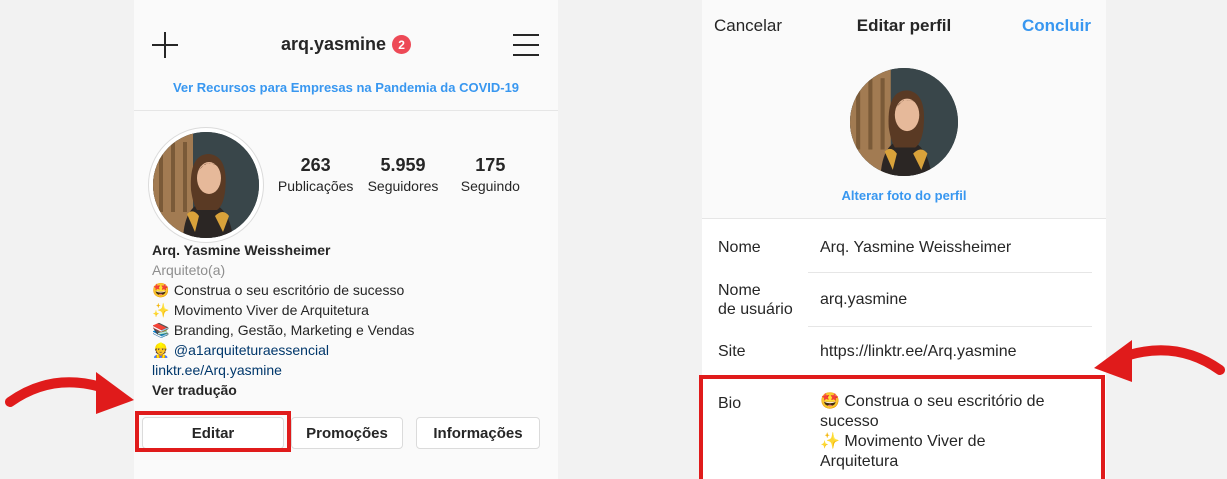 The image size is (1227, 479). I want to click on cancel-button: Cancelar, so click(748, 26).